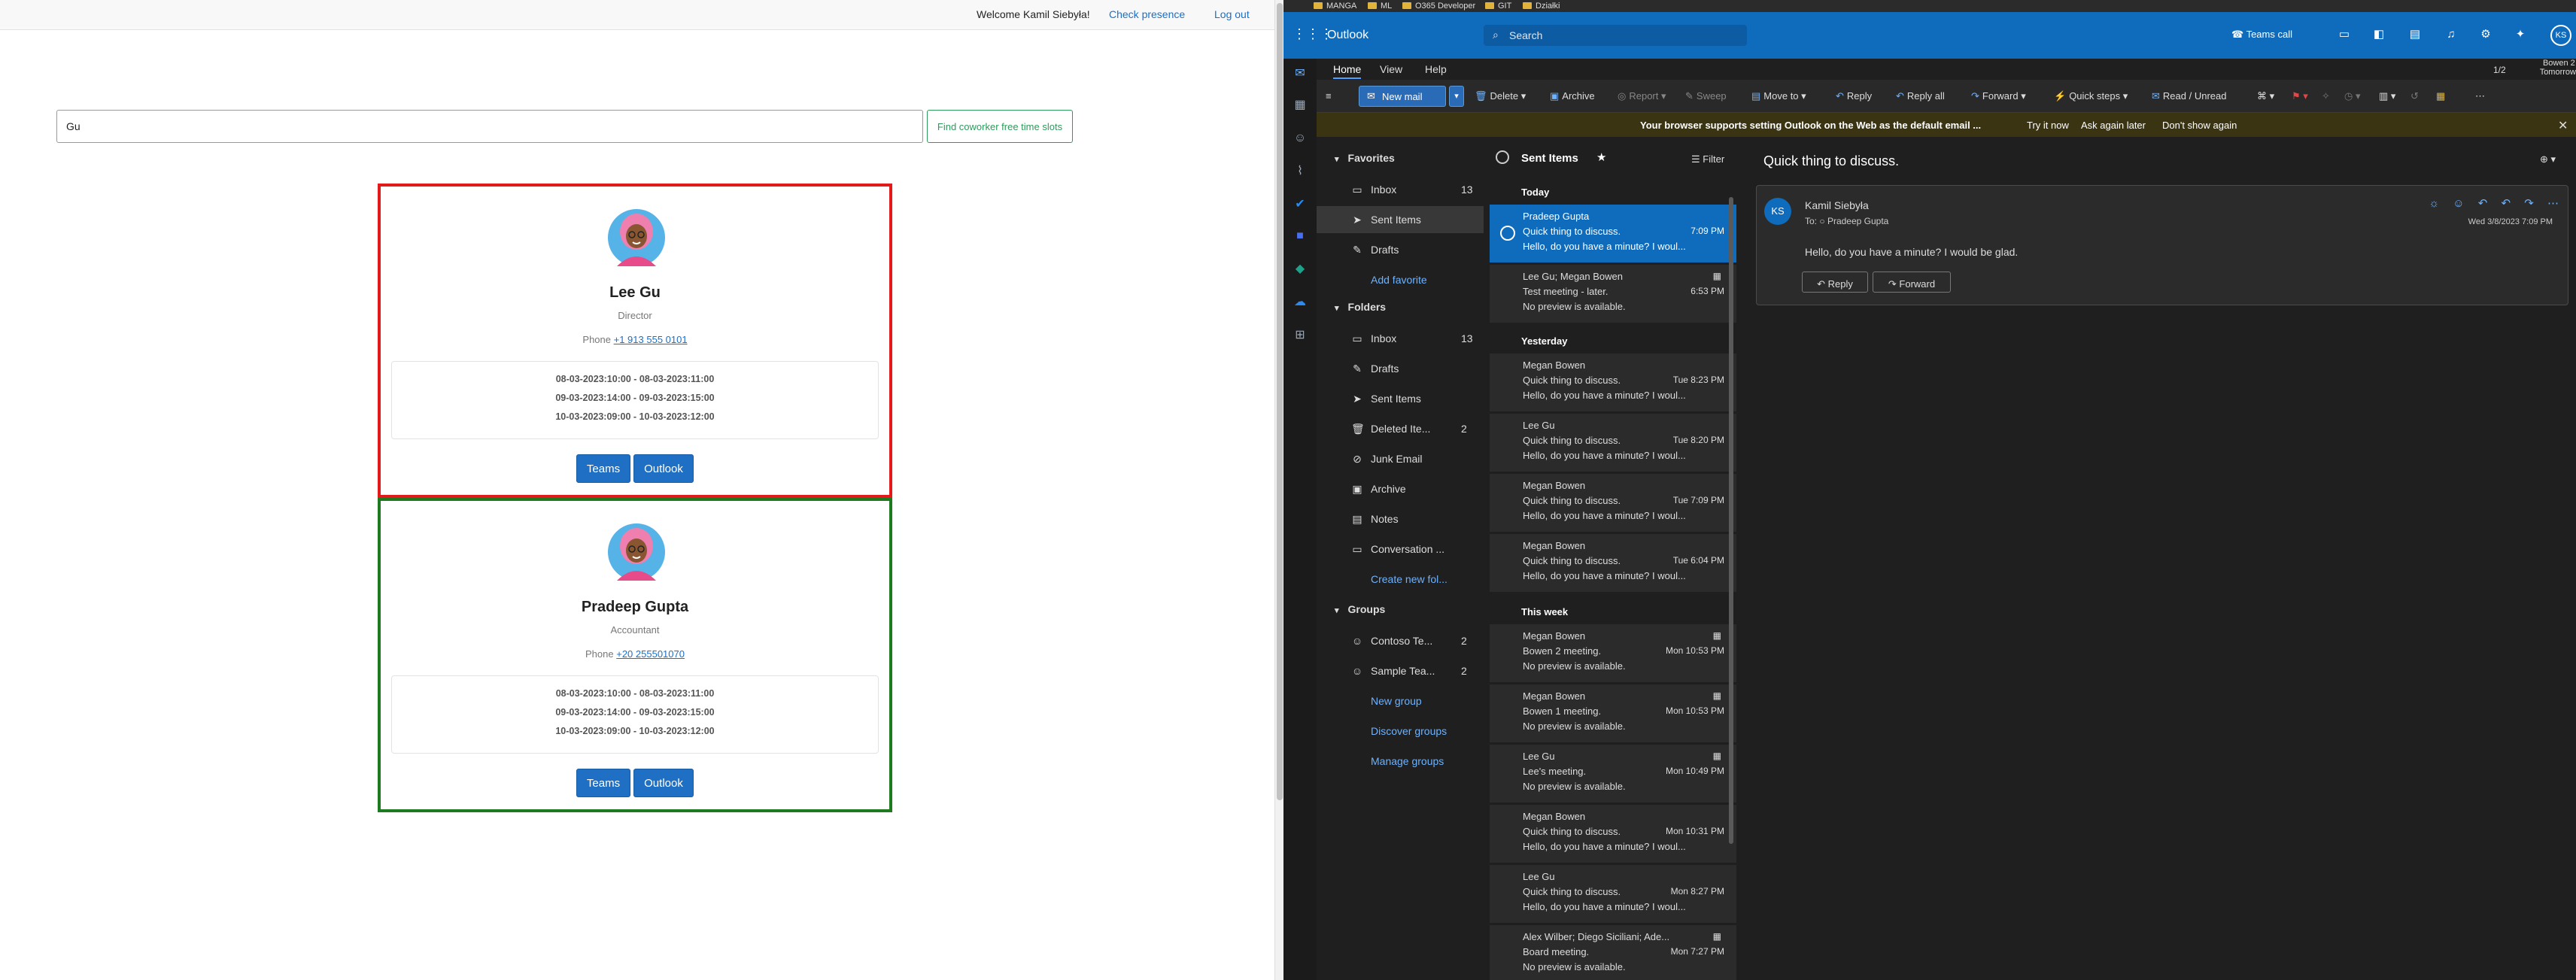  Describe the element at coordinates (1408, 761) in the screenshot. I see `manage-groups-link: Manage groups` at that location.